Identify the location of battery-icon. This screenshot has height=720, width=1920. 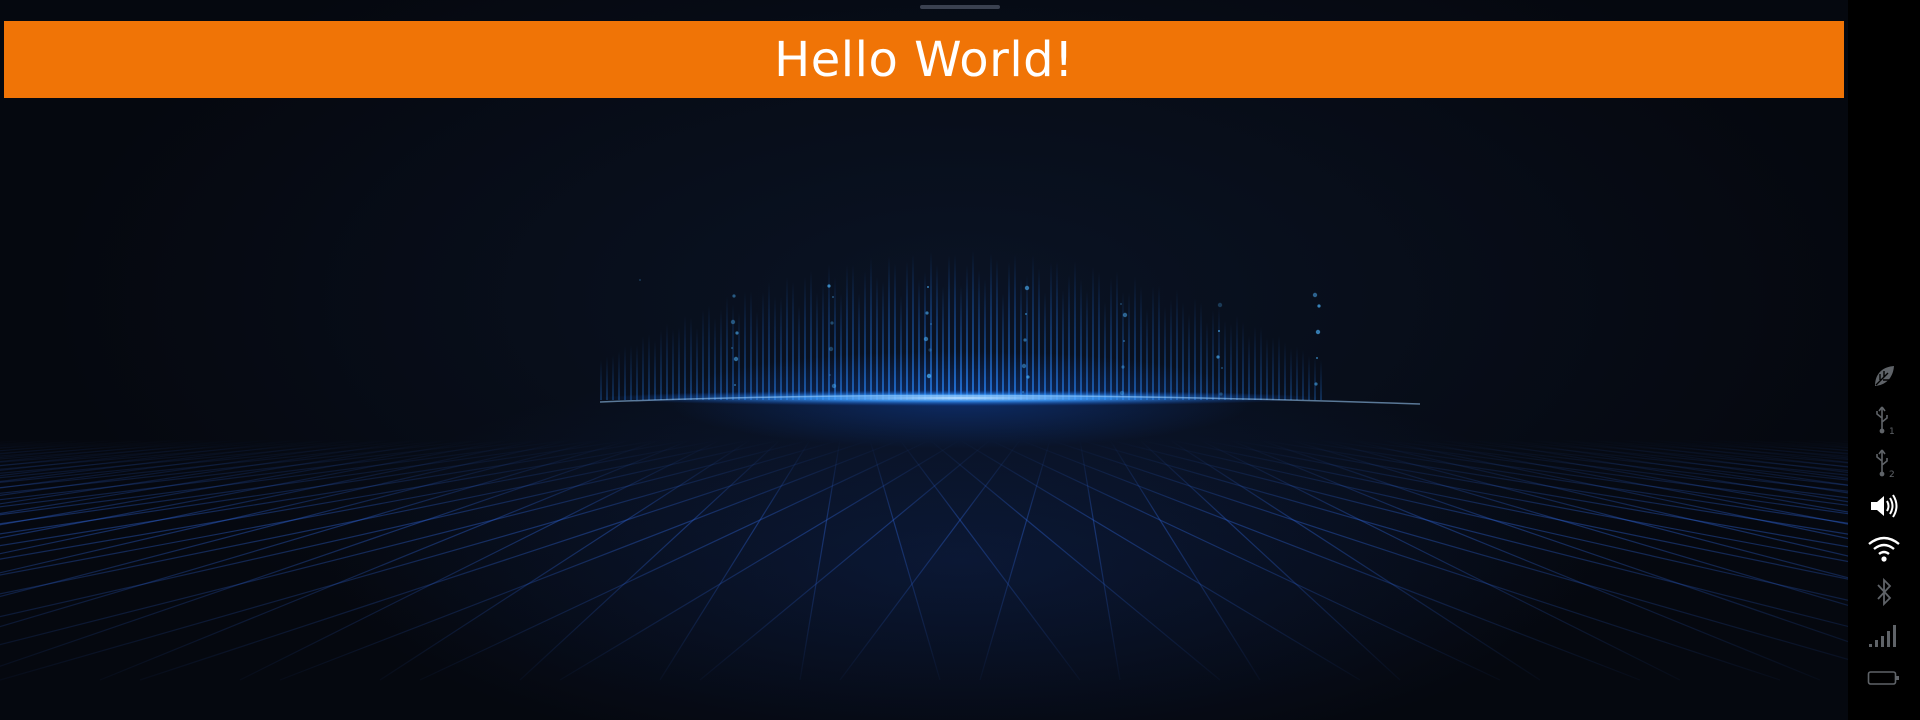
(1884, 678).